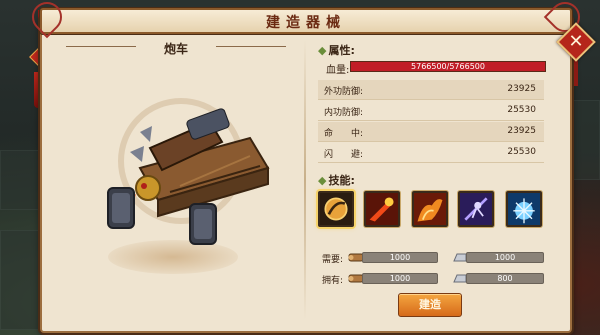 The height and width of the screenshot is (335, 600). Describe the element at coordinates (431, 111) in the screenshot. I see `stat-row-inner-defense: 内功防御: 25530` at that location.